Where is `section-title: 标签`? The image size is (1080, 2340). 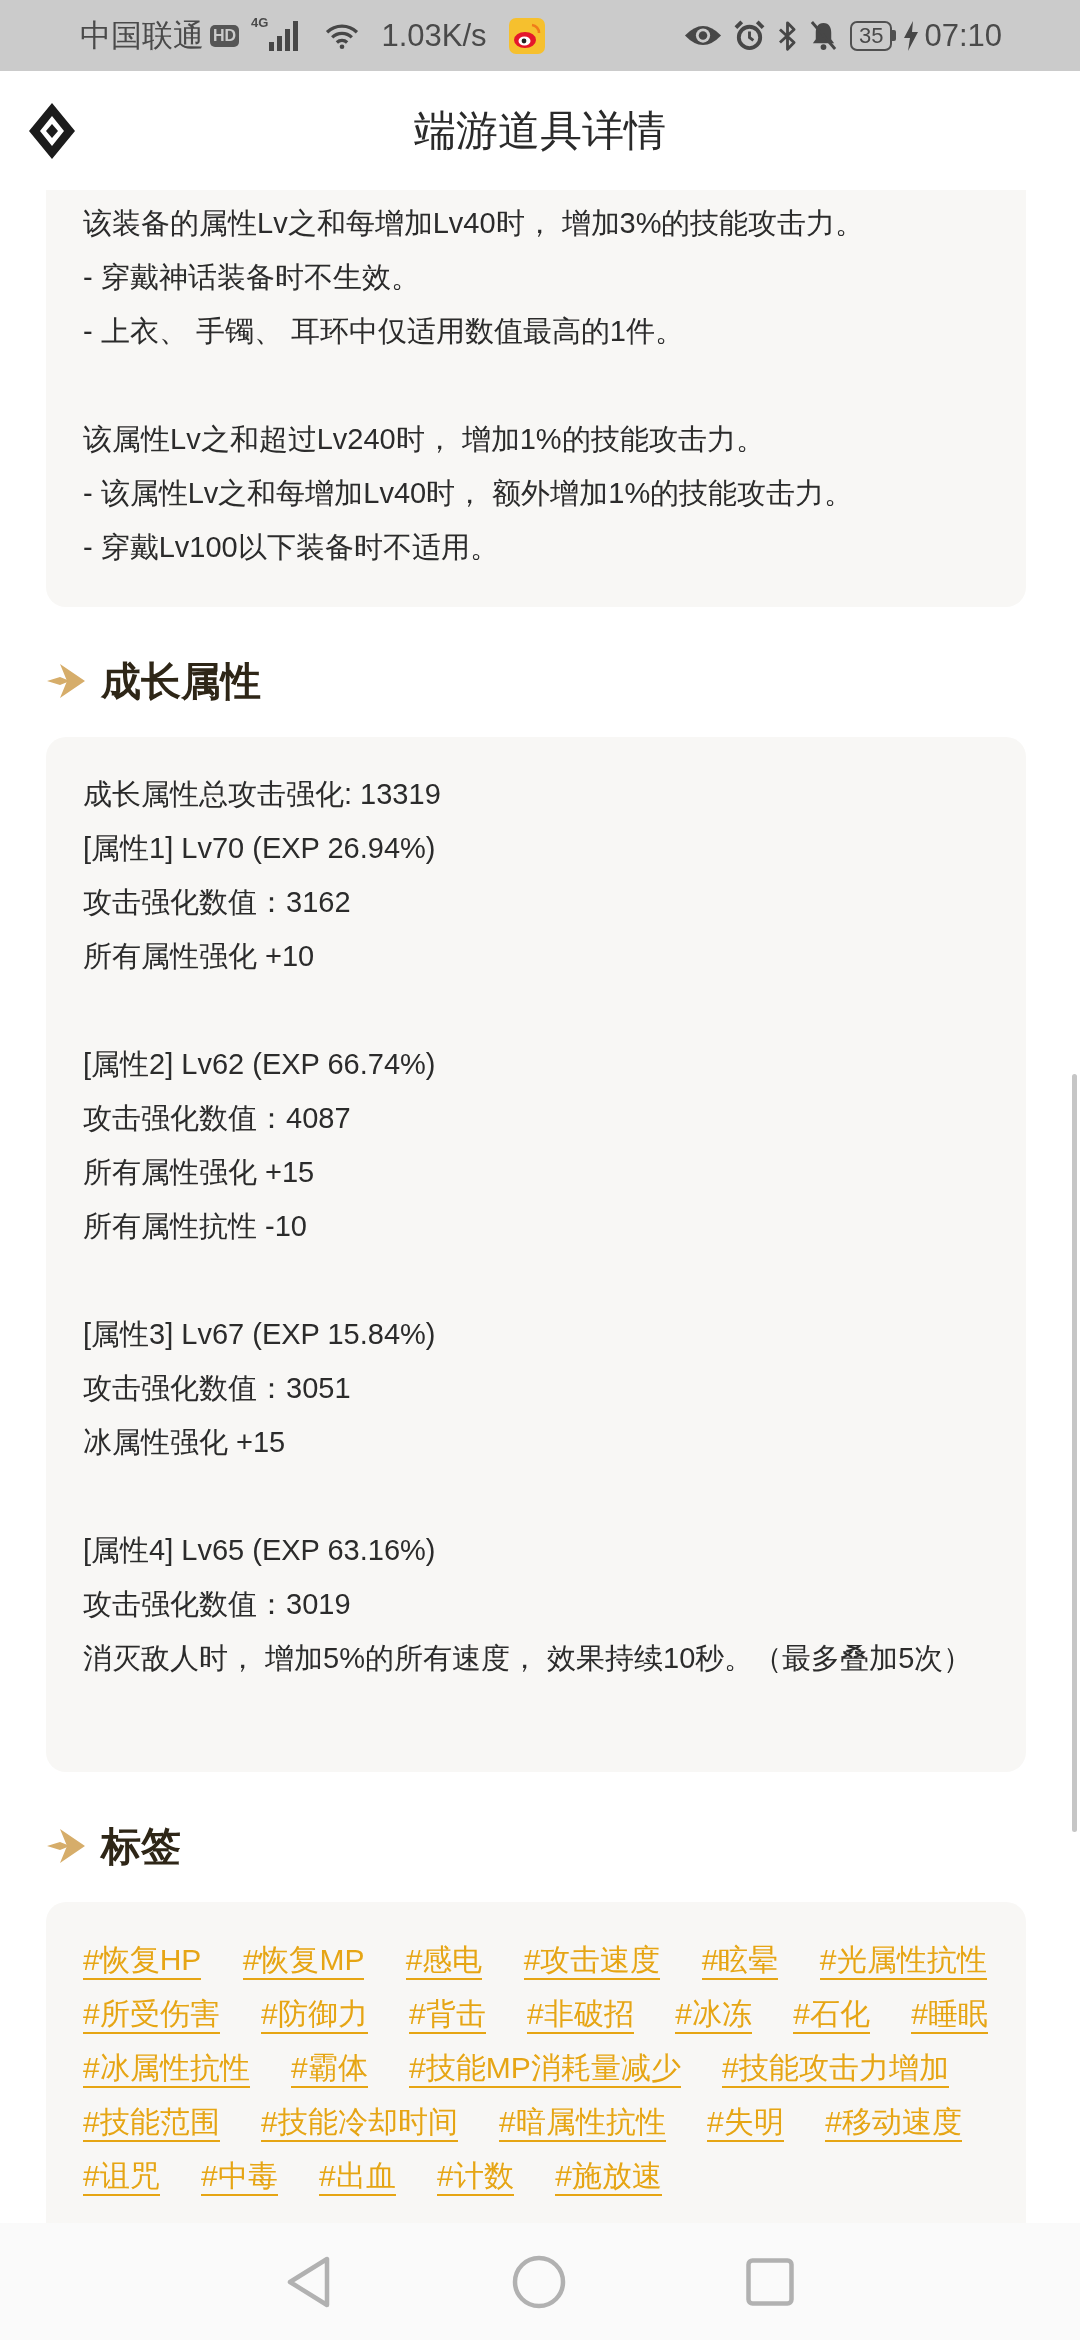
section-title: 标签 is located at coordinates (141, 1846).